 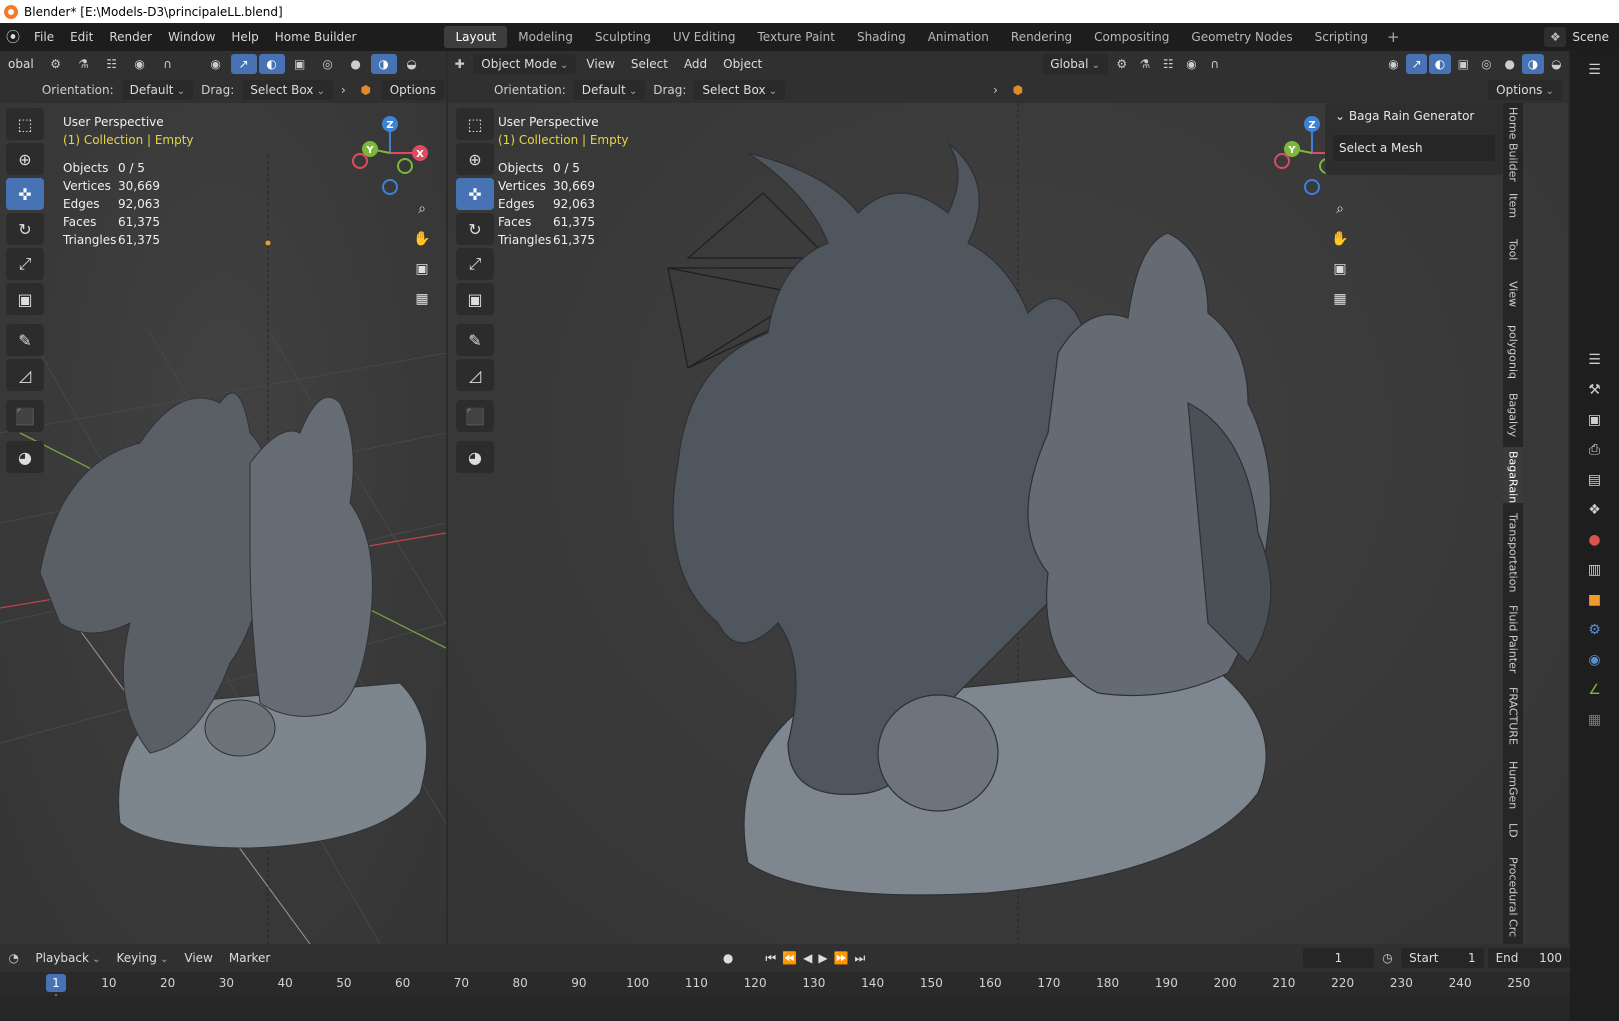 What do you see at coordinates (1513, 143) in the screenshot?
I see `sidebar-tab-home-builder: Home Builder` at bounding box center [1513, 143].